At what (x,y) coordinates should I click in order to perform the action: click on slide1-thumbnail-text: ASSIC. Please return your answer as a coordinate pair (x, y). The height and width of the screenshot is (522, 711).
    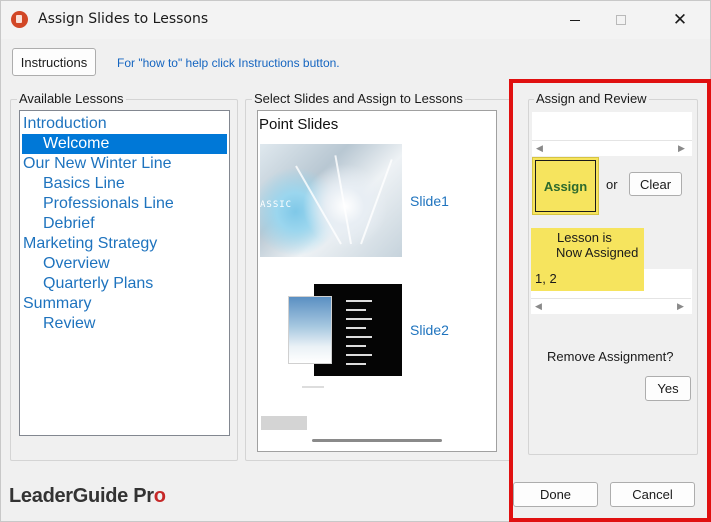
    Looking at the image, I should click on (276, 205).